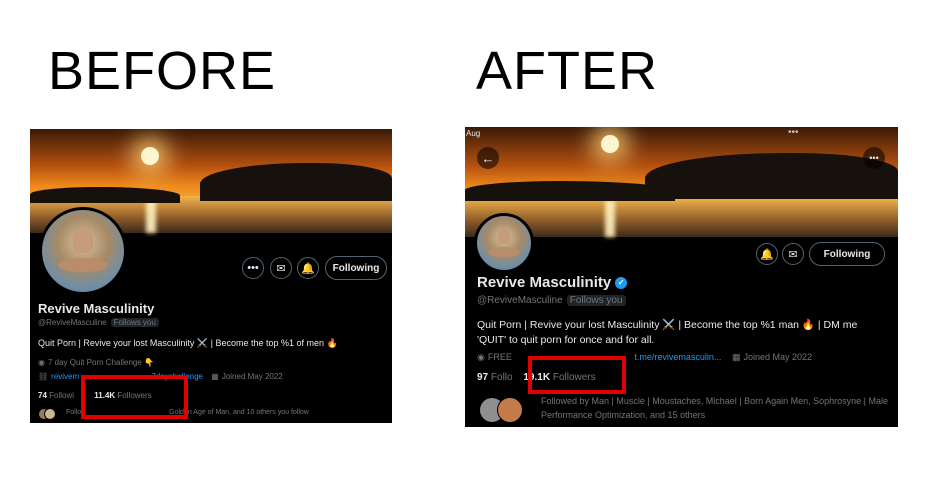 Image resolution: width=942 pixels, height=478 pixels. Describe the element at coordinates (681, 182) in the screenshot. I see `profile-banner` at that location.